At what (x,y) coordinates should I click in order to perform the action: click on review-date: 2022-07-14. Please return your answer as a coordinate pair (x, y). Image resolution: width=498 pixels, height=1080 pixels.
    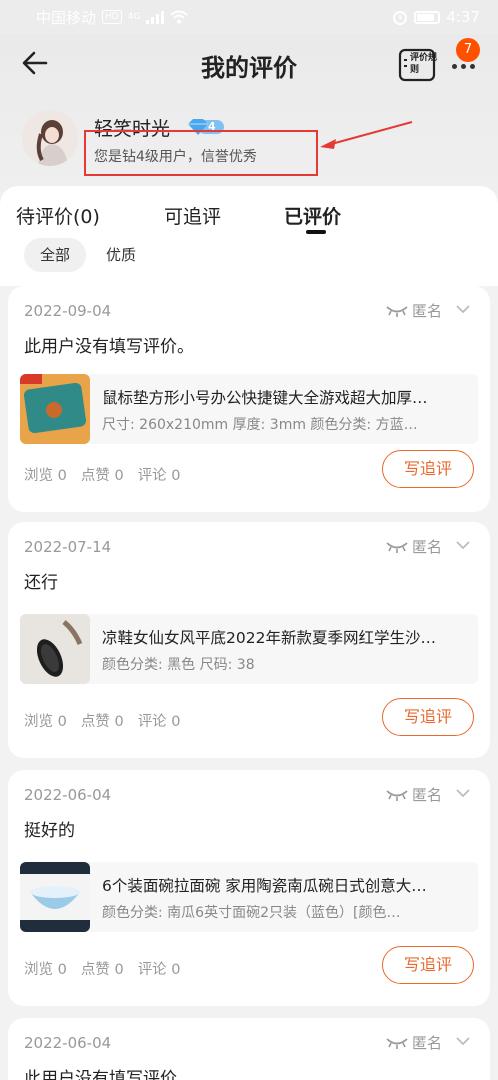
    Looking at the image, I should click on (68, 547).